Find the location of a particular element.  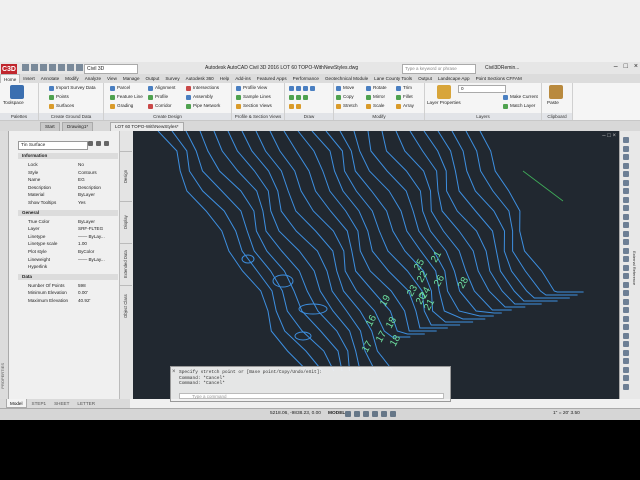

layer-properties-button: Layer Properties is located at coordinates (444, 103).